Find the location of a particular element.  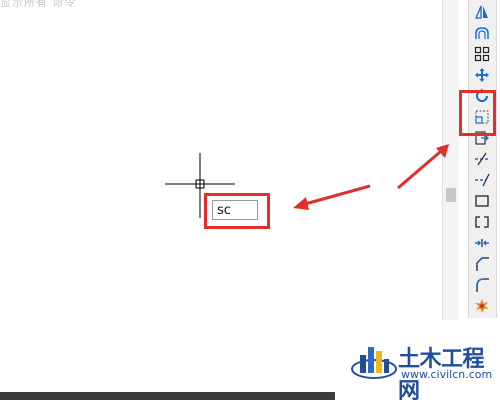

extend-icon is located at coordinates (482, 180).